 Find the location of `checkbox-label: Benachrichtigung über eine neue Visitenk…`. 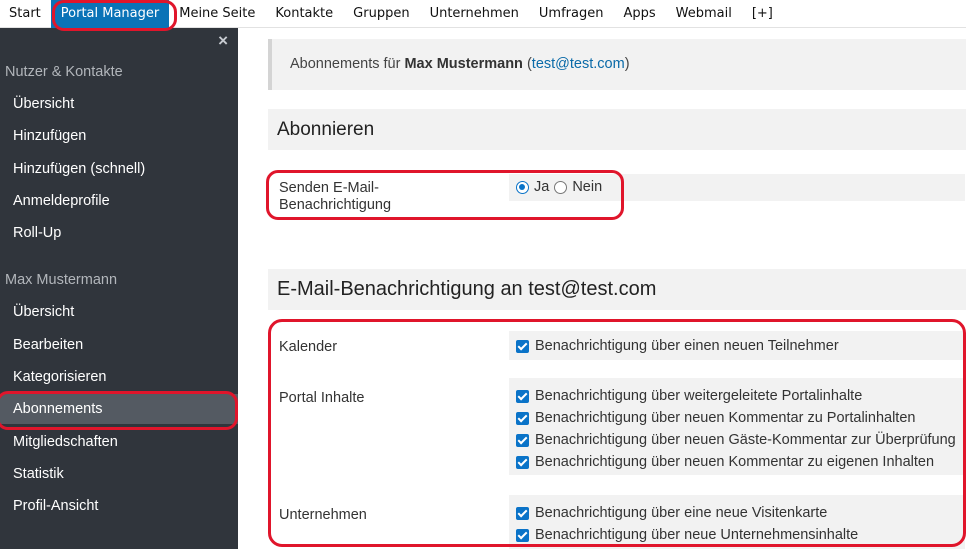

checkbox-label: Benachrichtigung über eine neue Visitenk… is located at coordinates (681, 513).